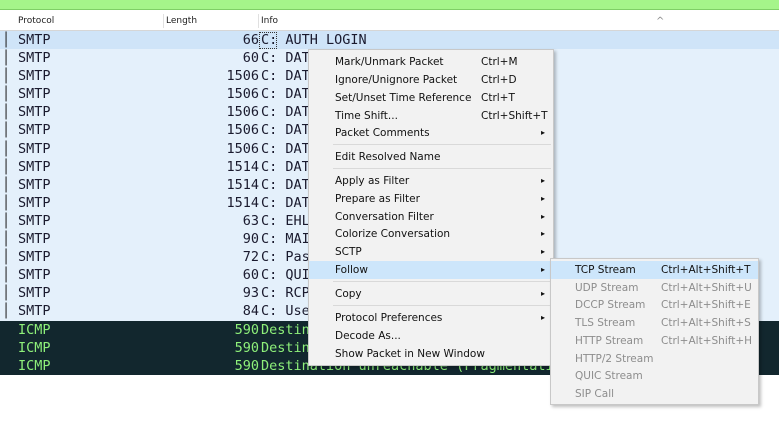 The width and height of the screenshot is (779, 422). What do you see at coordinates (654, 341) in the screenshot?
I see `submenu-item-http-stream: HTTP Stream Ctrl+Alt+Shift+H` at bounding box center [654, 341].